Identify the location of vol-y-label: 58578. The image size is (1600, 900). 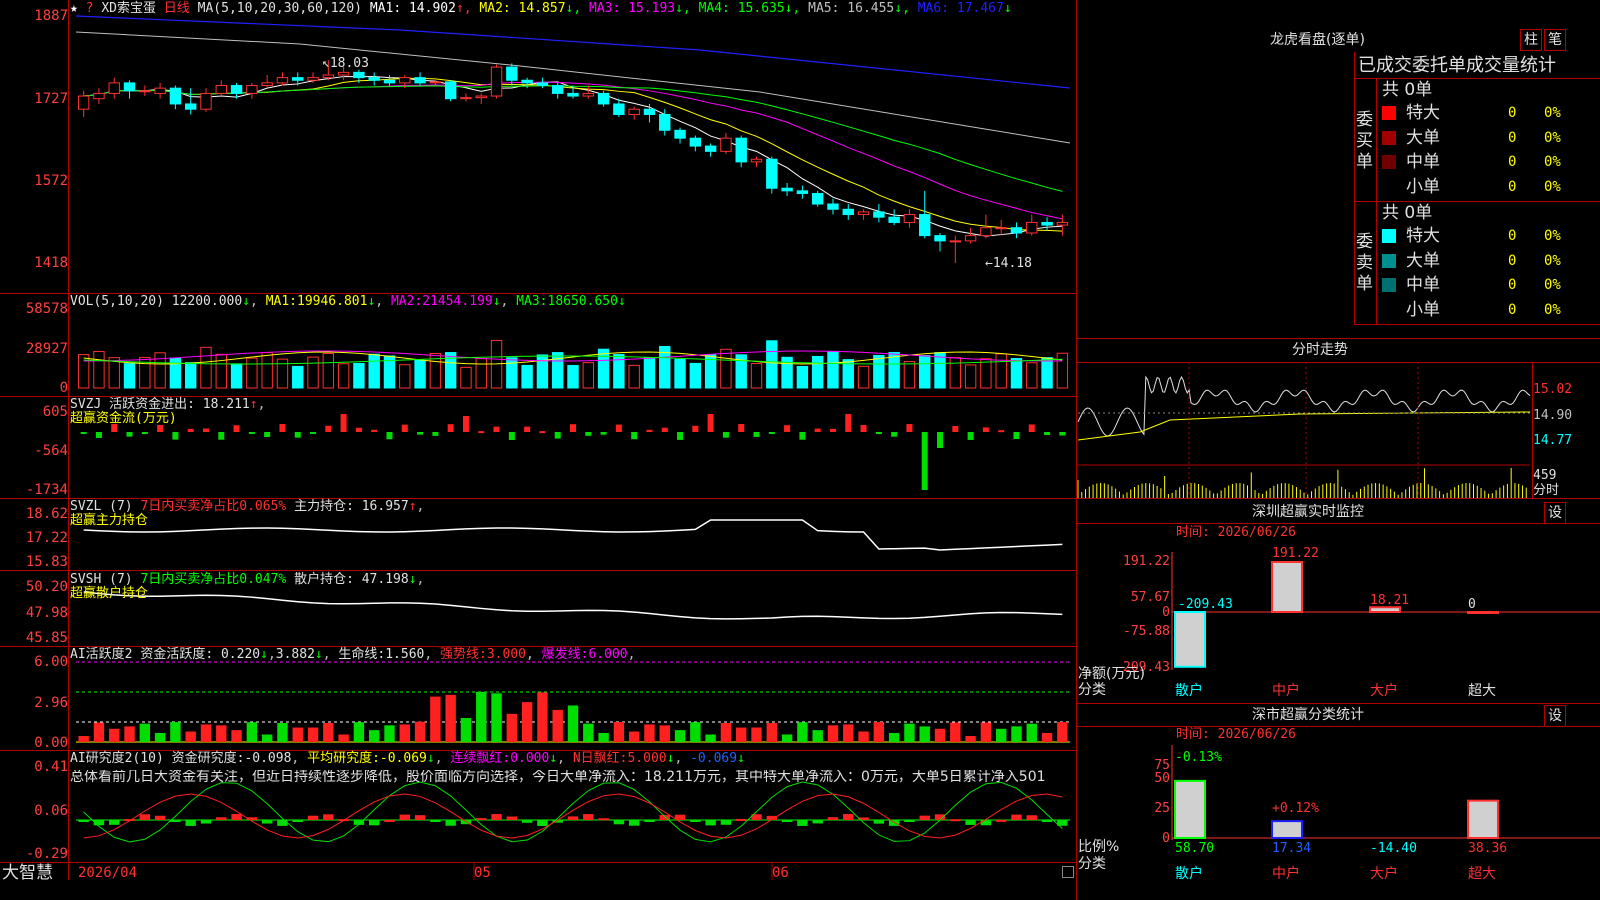
(46, 309).